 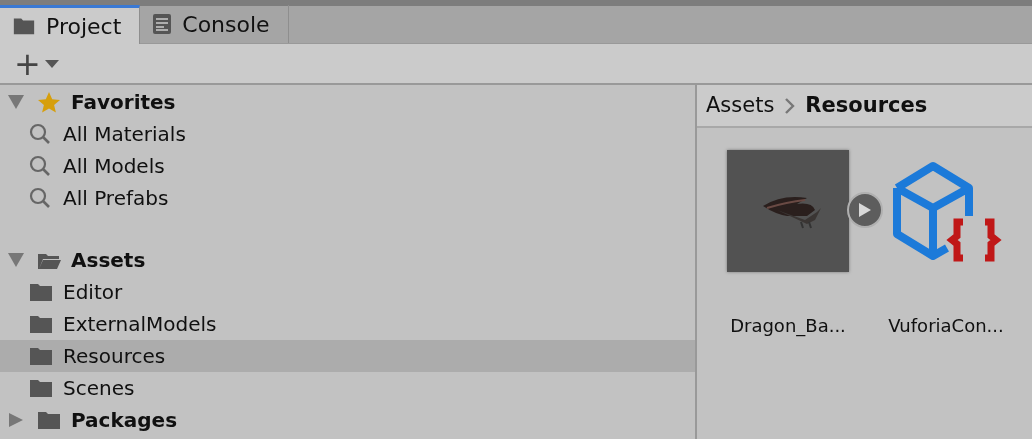 I want to click on console-icon, so click(x=162, y=24).